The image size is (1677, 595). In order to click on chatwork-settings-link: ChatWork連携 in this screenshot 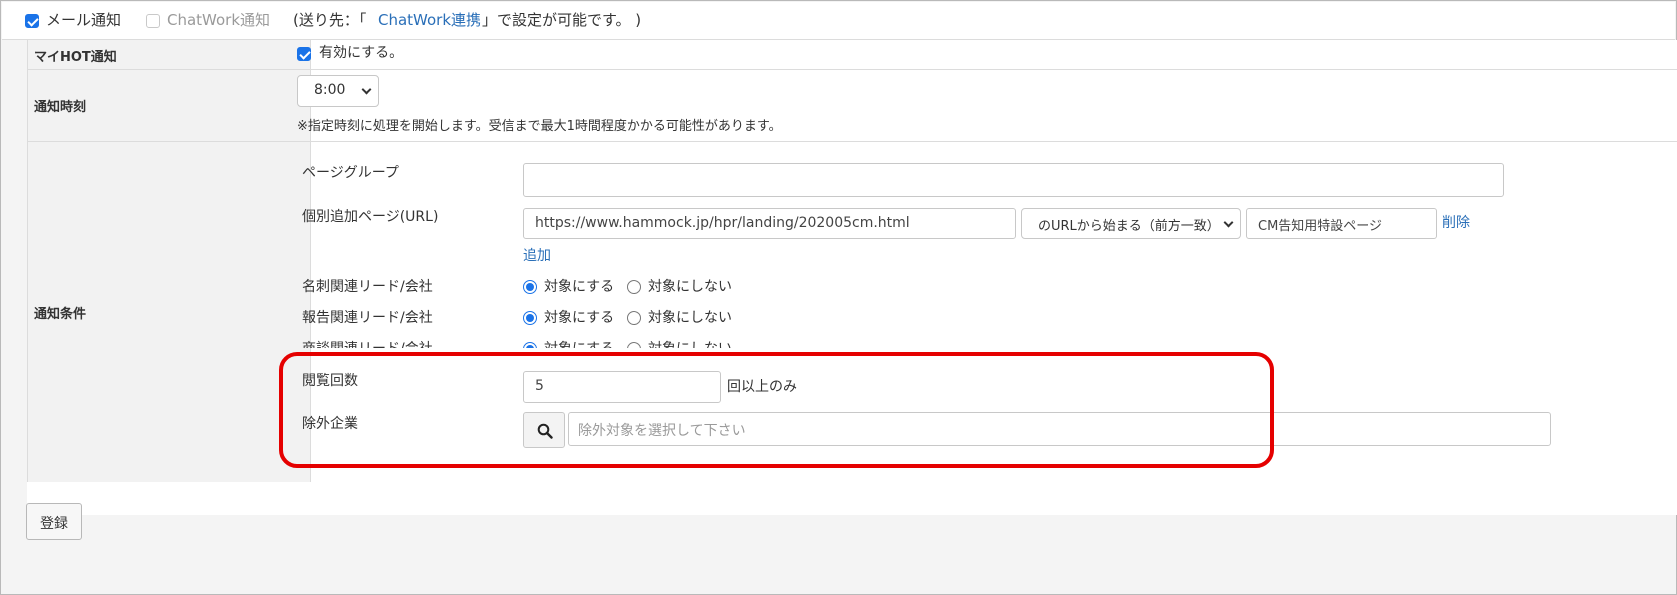, I will do `click(429, 20)`.